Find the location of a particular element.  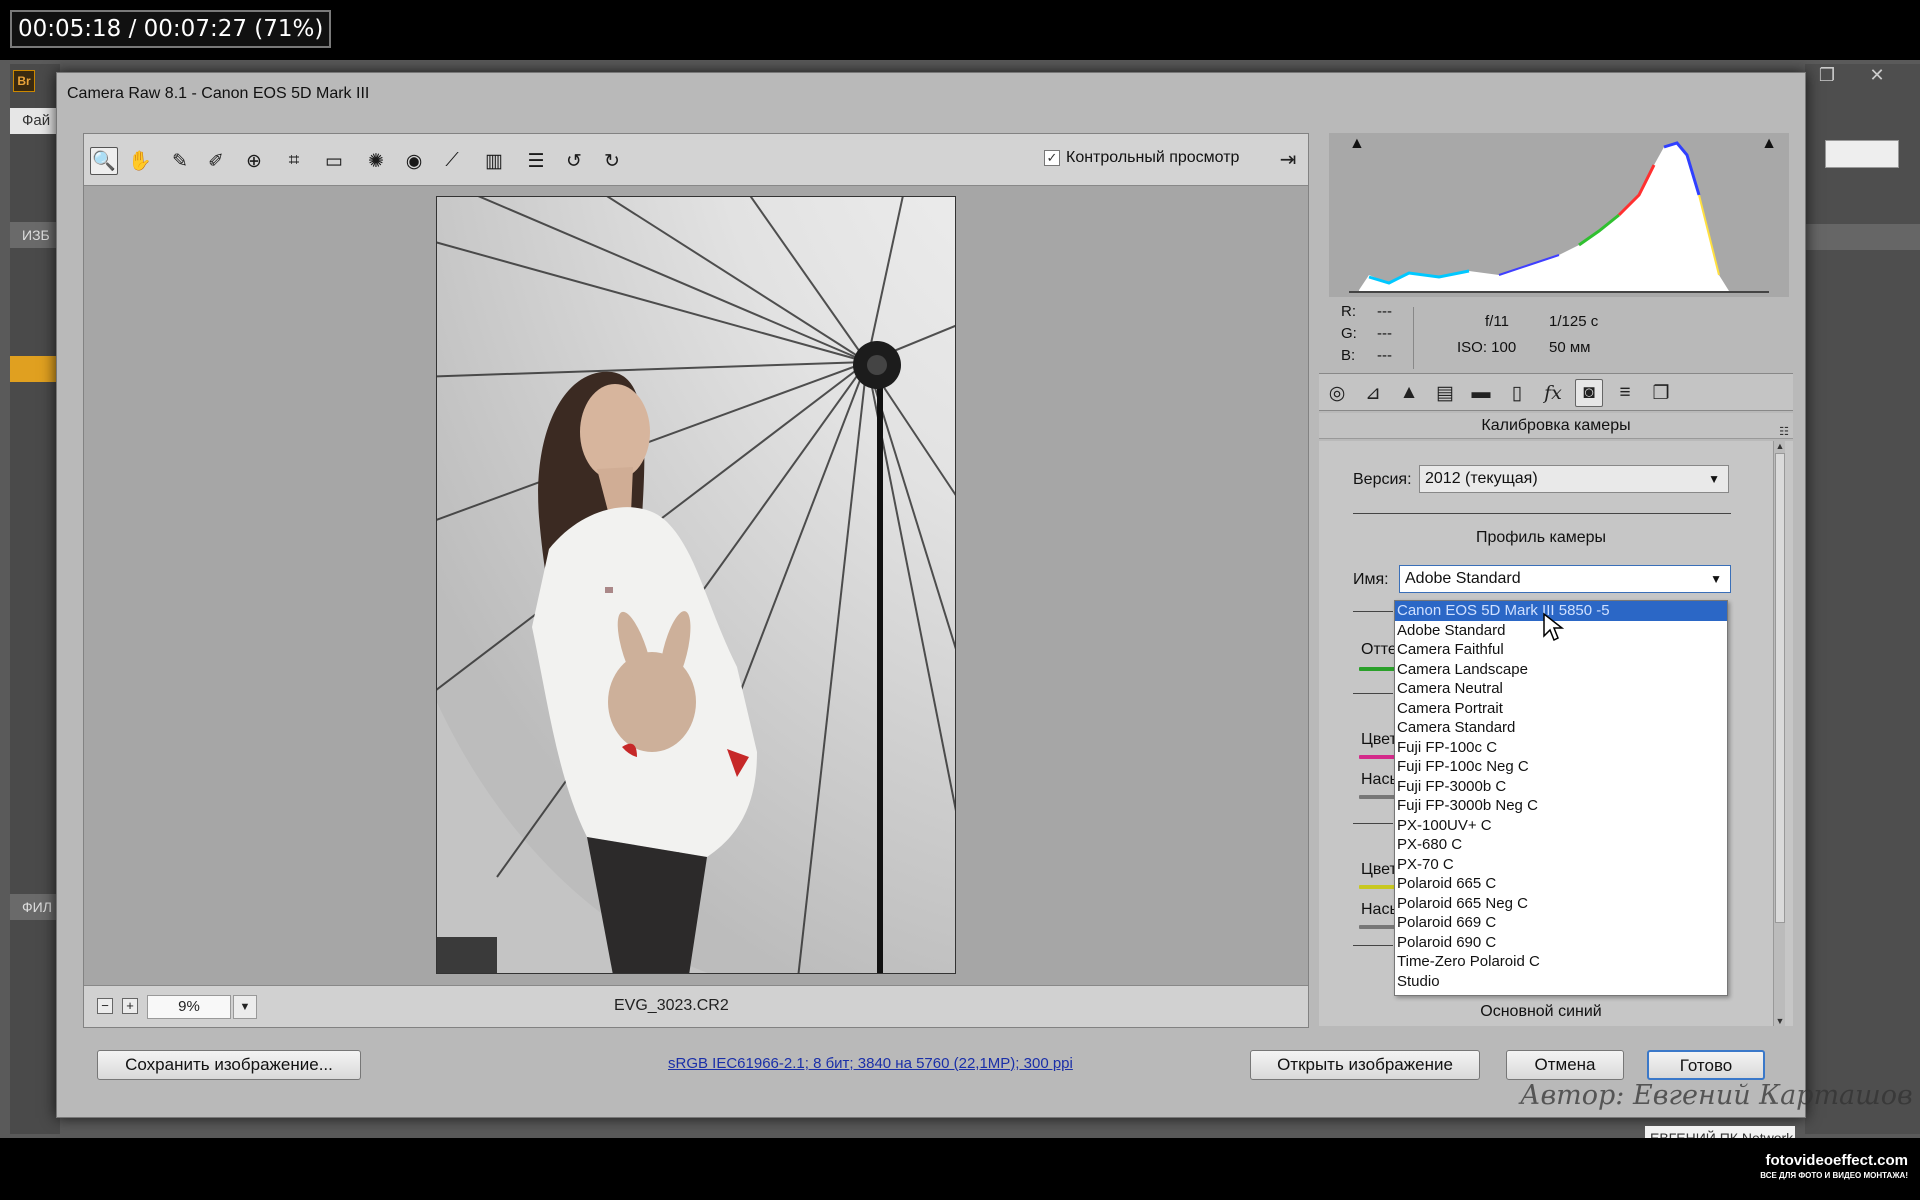

red-hue-slider is located at coordinates (1378, 757).